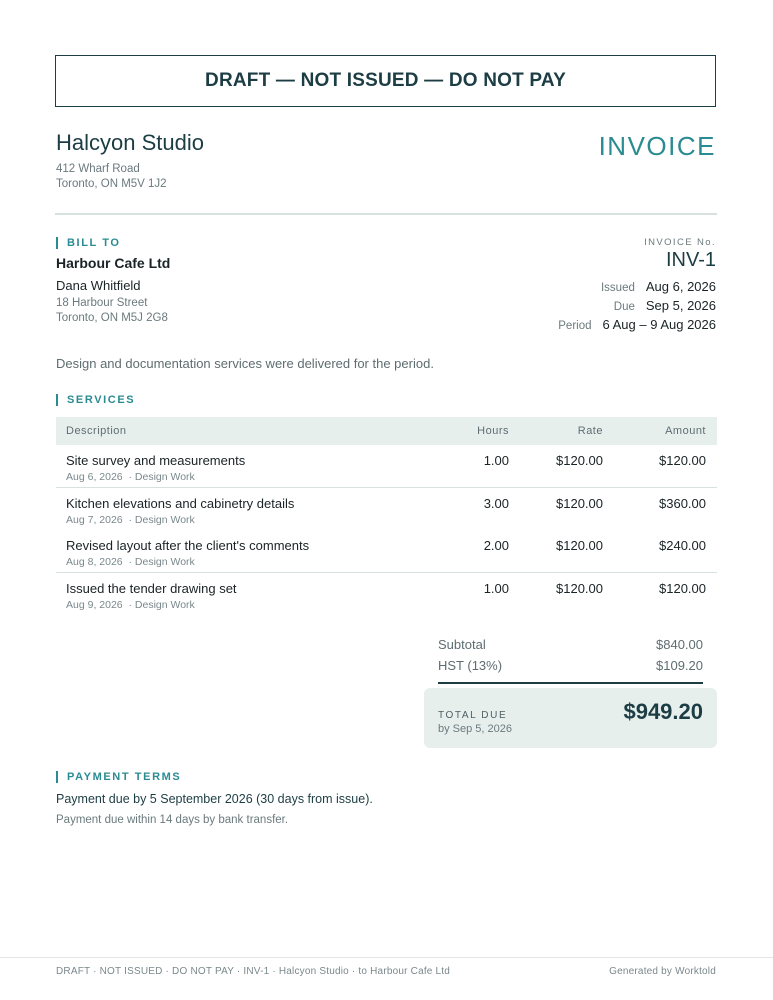 The width and height of the screenshot is (773, 1000). What do you see at coordinates (682, 545) in the screenshot?
I see `row-amount: $240.00` at bounding box center [682, 545].